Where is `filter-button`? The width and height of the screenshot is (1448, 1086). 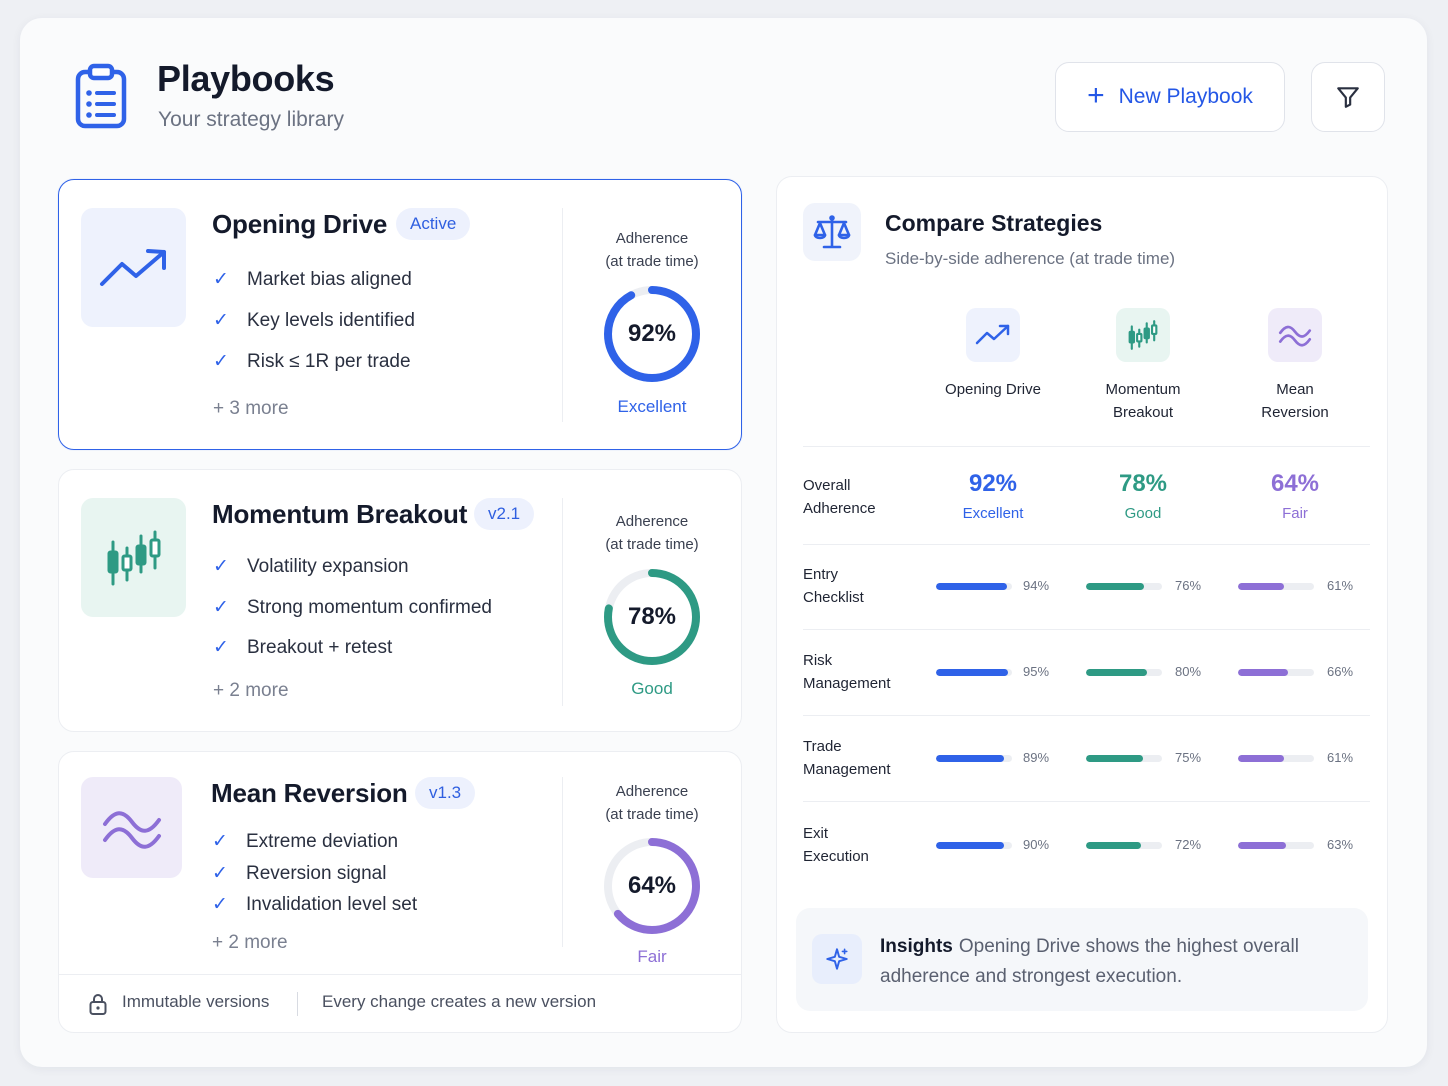
filter-button is located at coordinates (1348, 97).